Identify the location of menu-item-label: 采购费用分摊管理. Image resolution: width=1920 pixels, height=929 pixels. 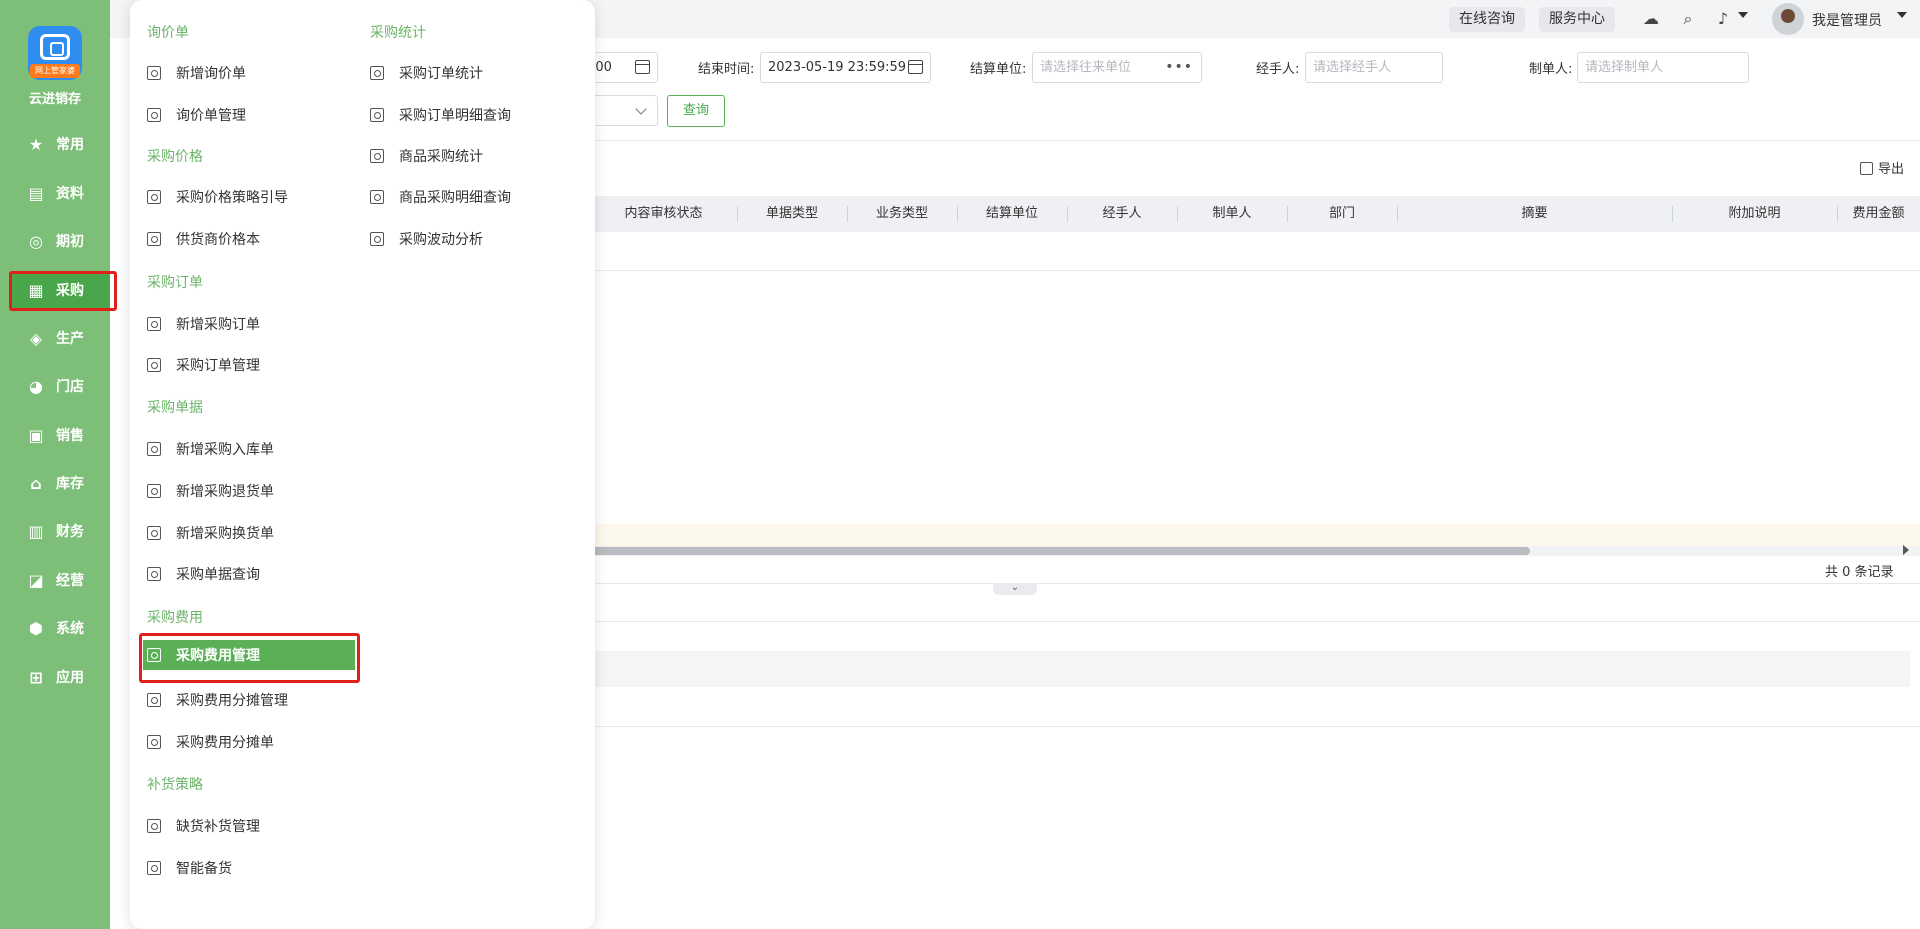
(232, 701).